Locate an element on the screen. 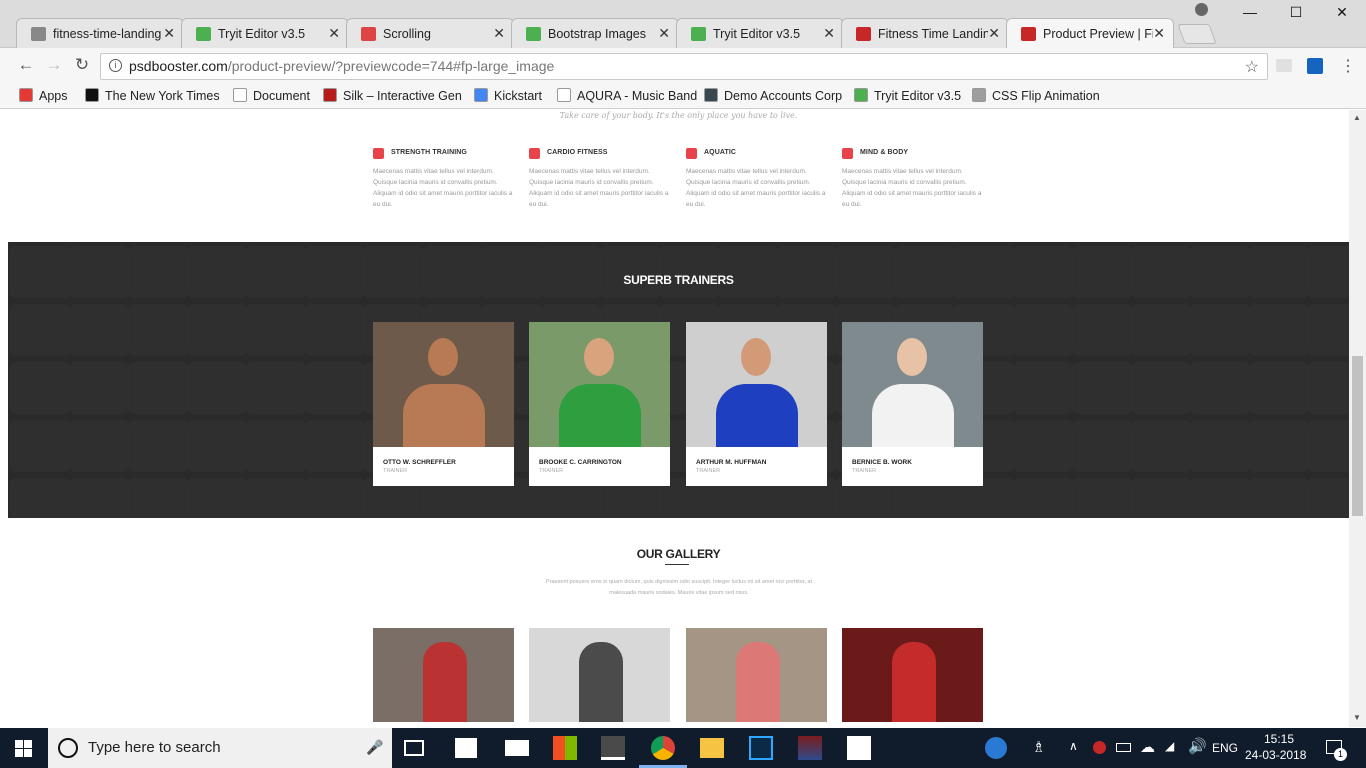 Image resolution: width=1366 pixels, height=768 pixels. trainer-card: BROOKE C. CARRINGTON TRAINER is located at coordinates (599, 404).